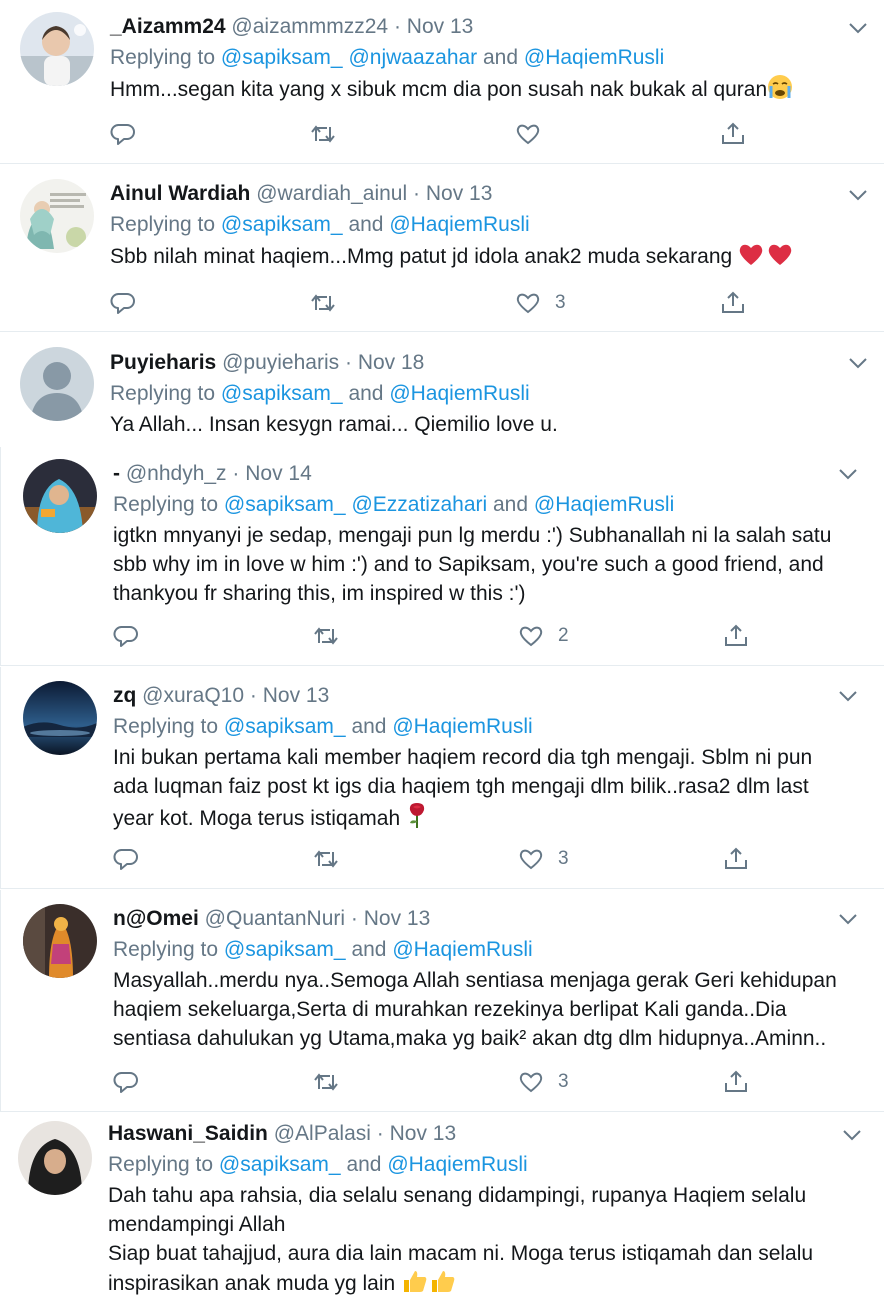  I want to click on user-handle: @puyieharis, so click(280, 362).